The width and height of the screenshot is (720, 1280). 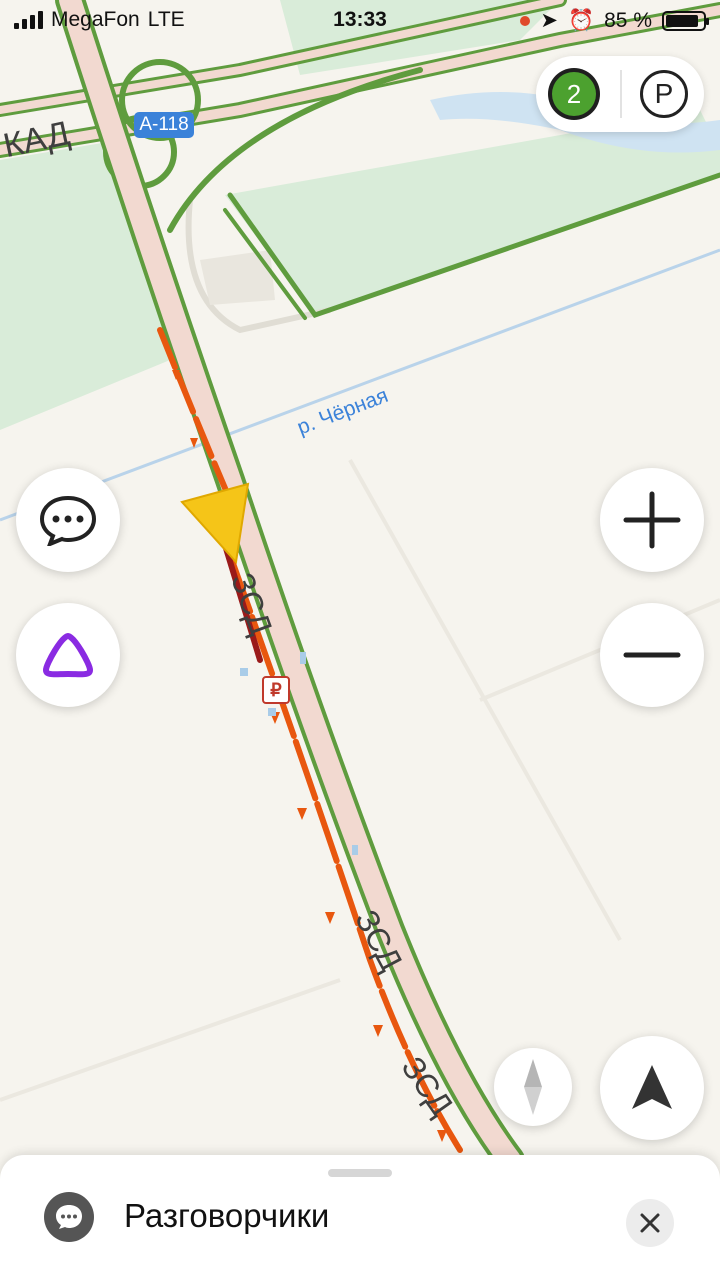 What do you see at coordinates (360, 20) in the screenshot?
I see `status-bar: MegaFon LTE 13:33 ➤ ⏰ 85 %` at bounding box center [360, 20].